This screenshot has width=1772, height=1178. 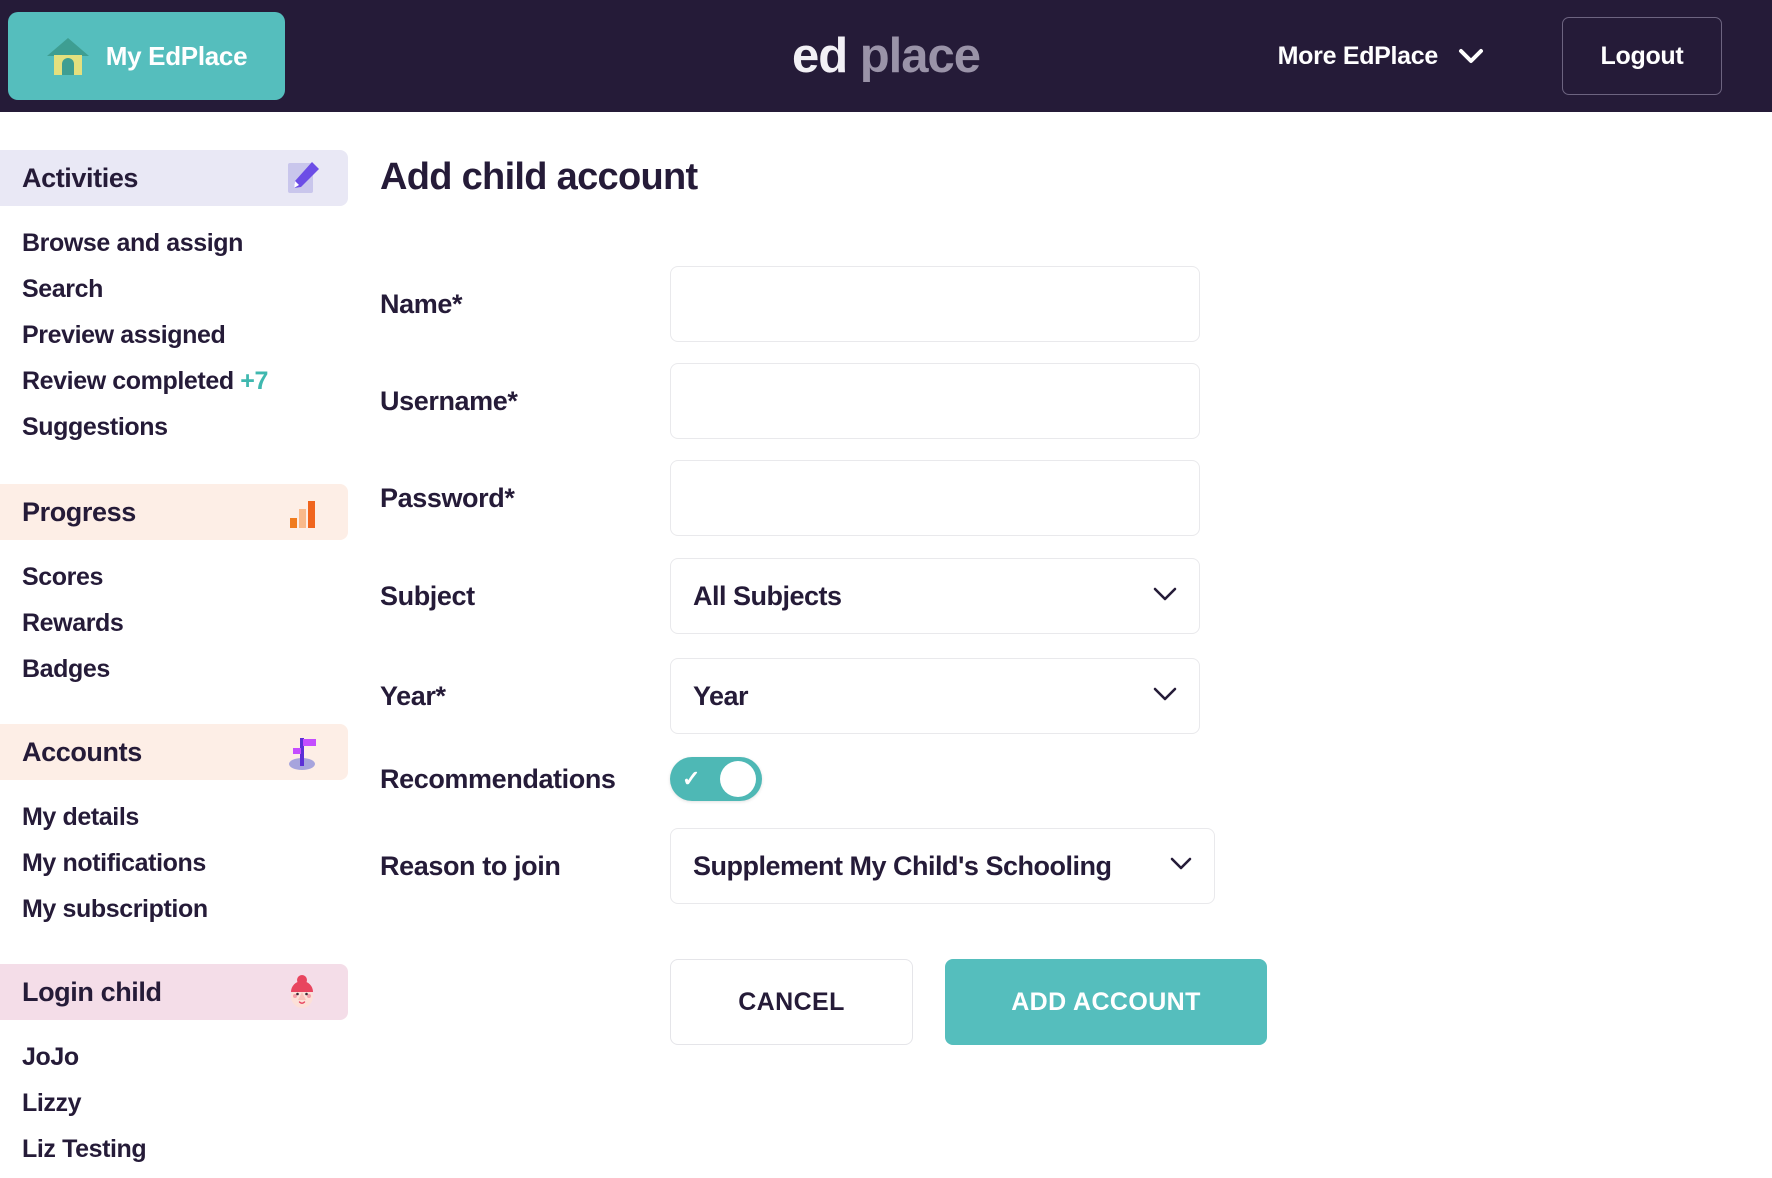 I want to click on toggle-knob, so click(x=738, y=779).